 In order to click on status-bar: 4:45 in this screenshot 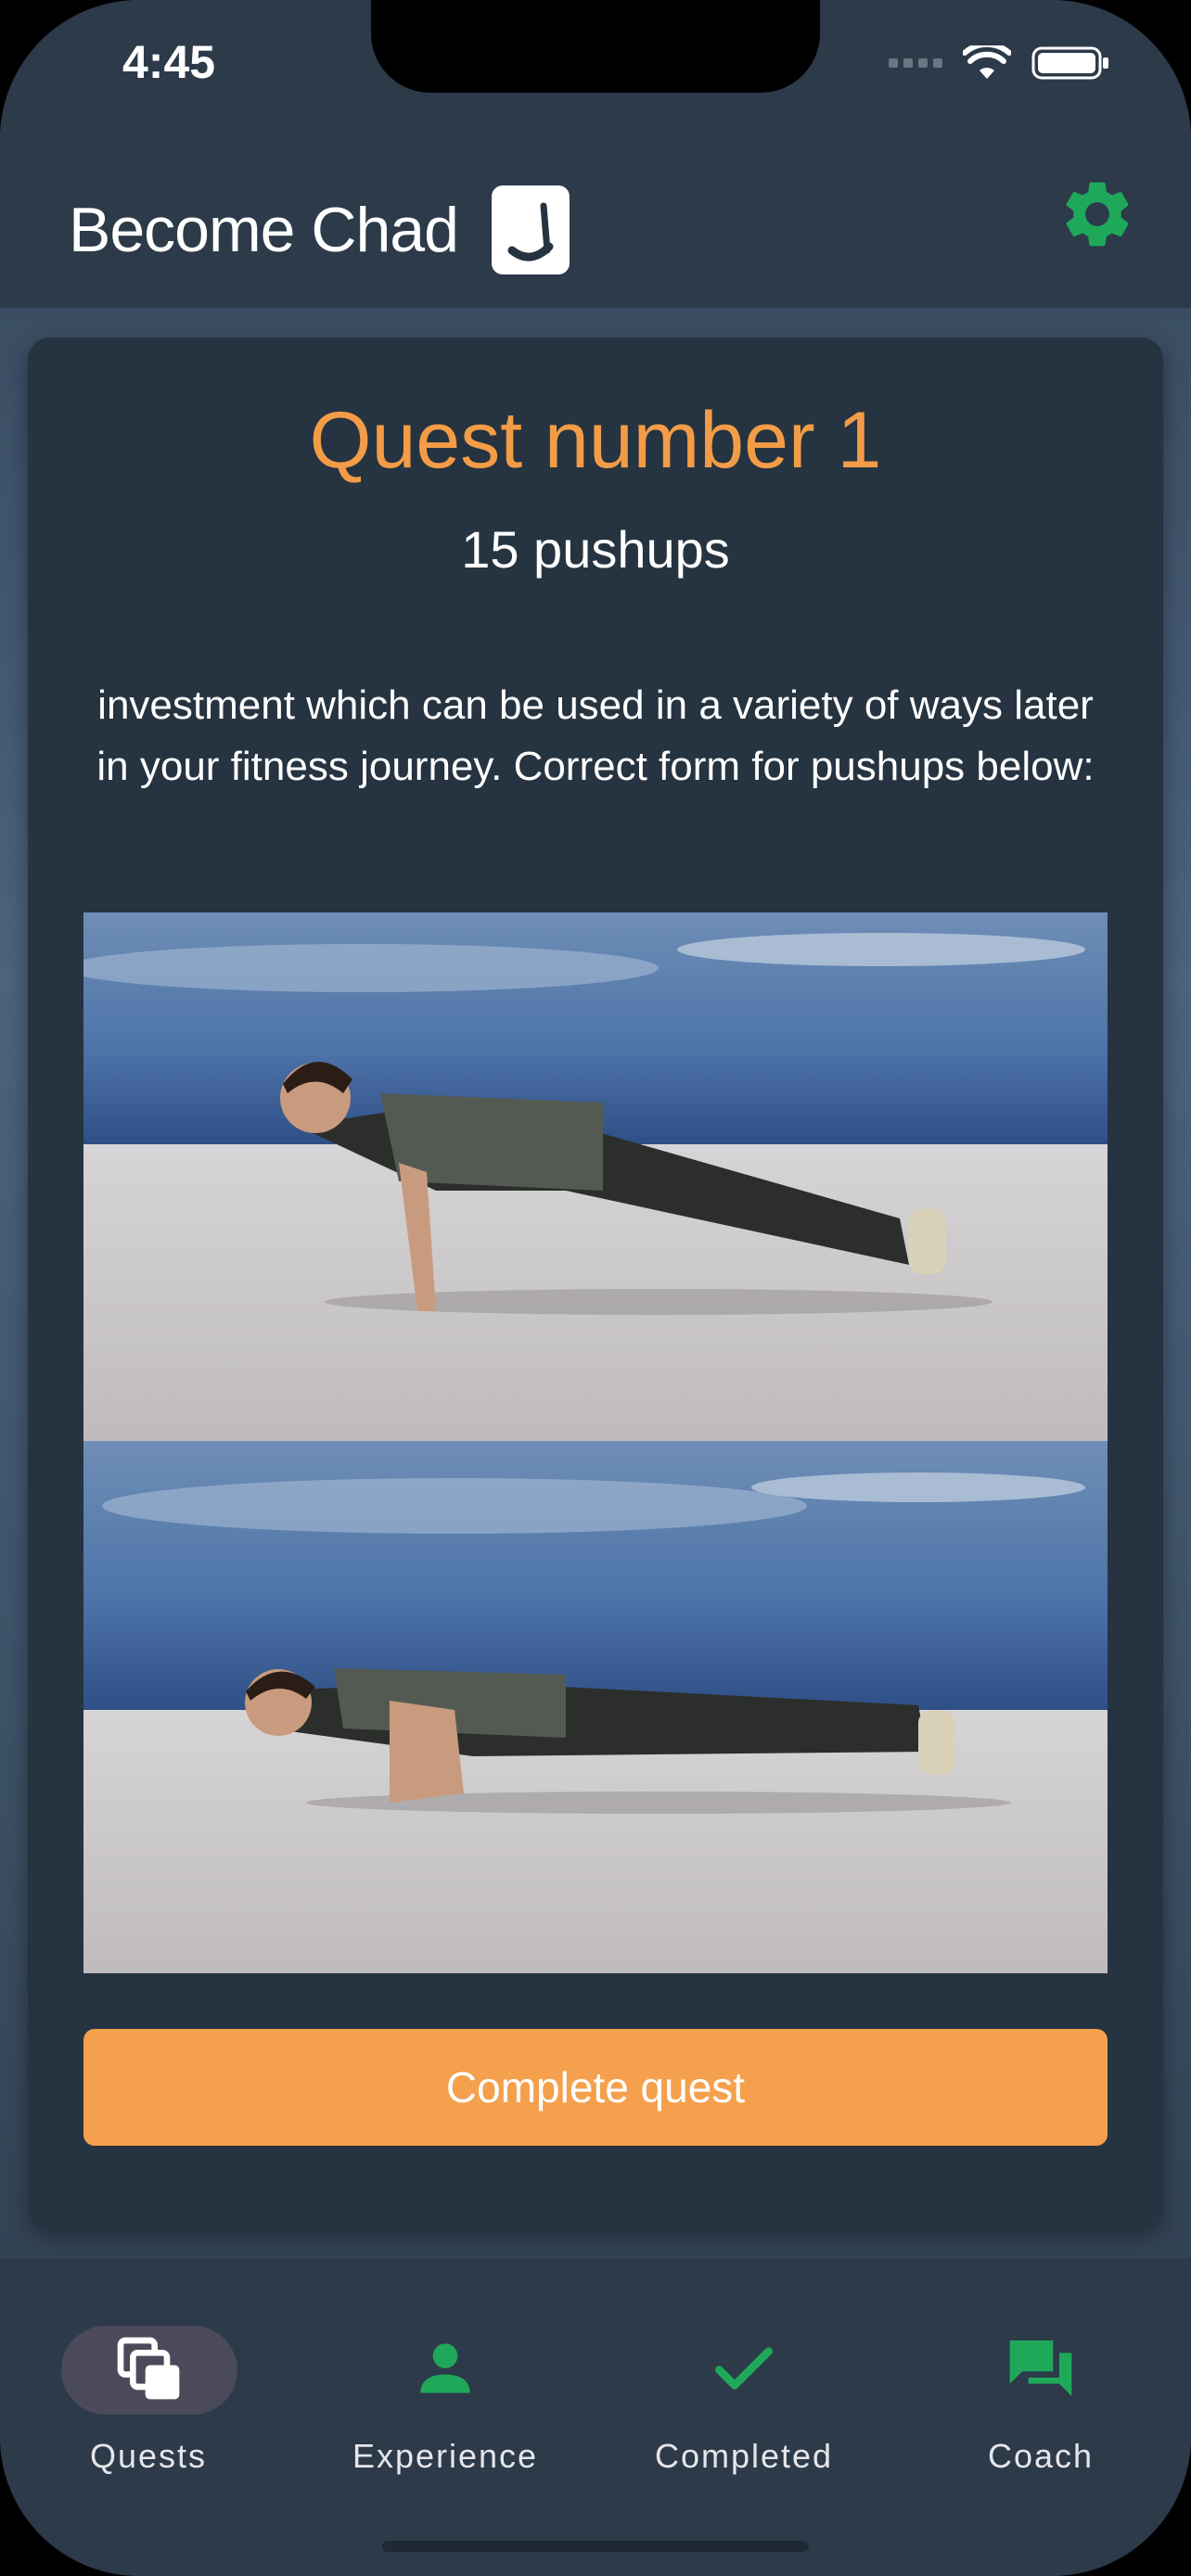, I will do `click(595, 69)`.